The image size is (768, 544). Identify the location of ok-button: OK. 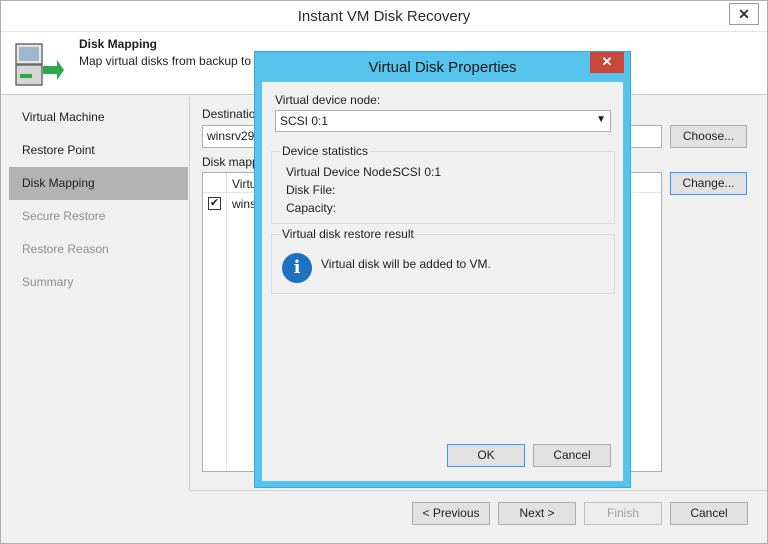
(486, 455).